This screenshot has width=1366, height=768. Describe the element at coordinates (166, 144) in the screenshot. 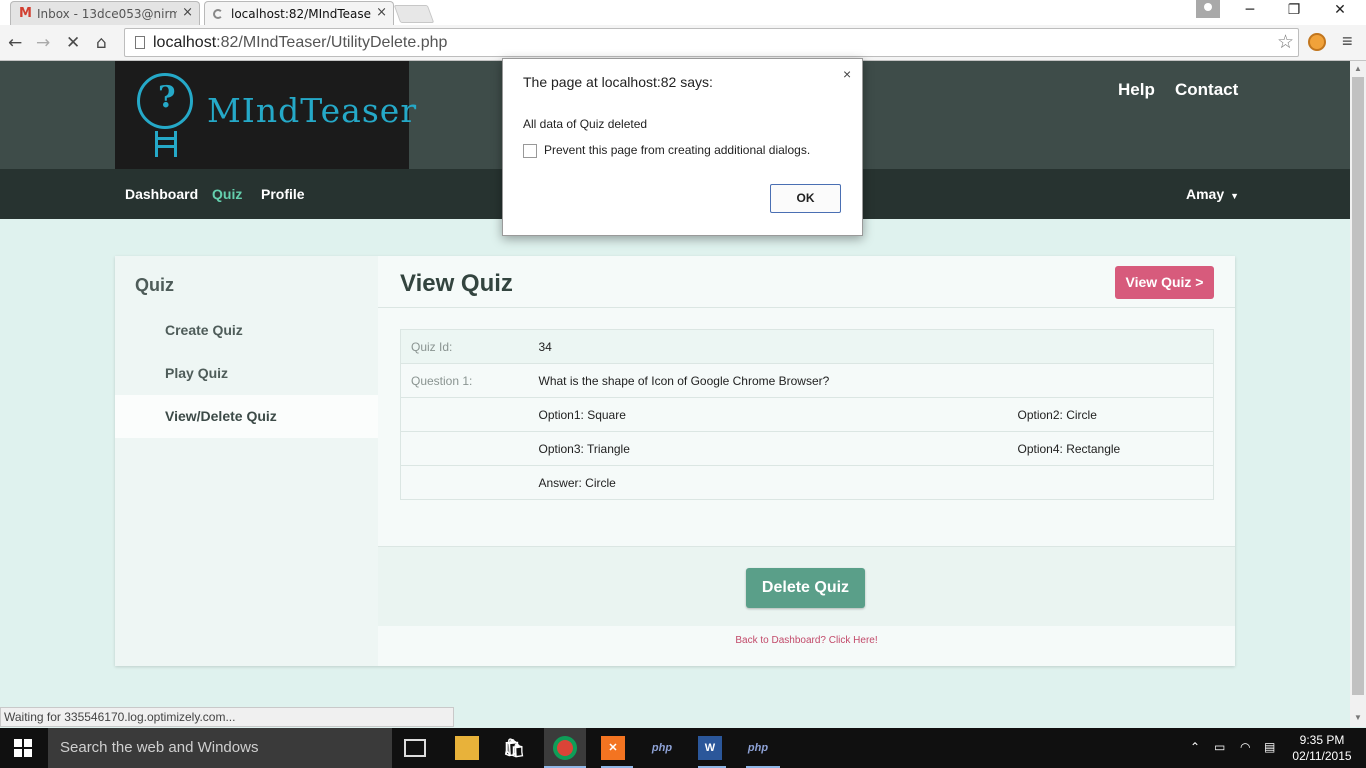

I see `lightbulb-base-icon` at that location.